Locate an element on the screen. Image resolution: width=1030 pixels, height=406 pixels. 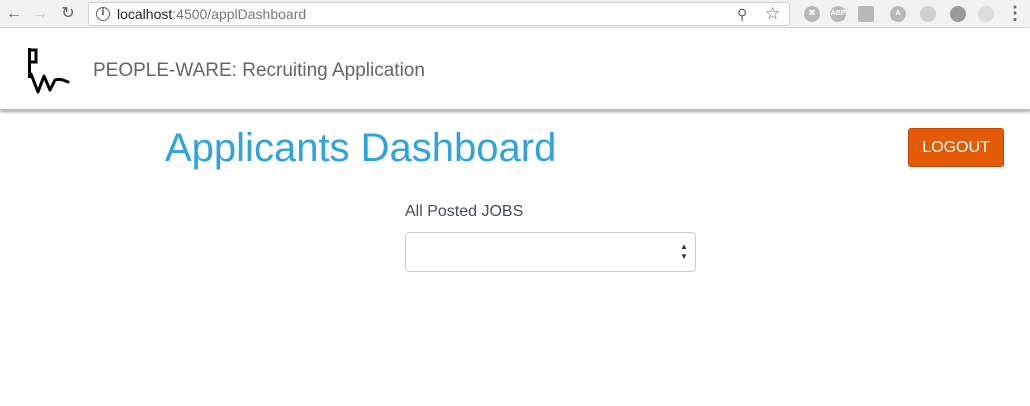
people-ware-logo-icon is located at coordinates (48, 70).